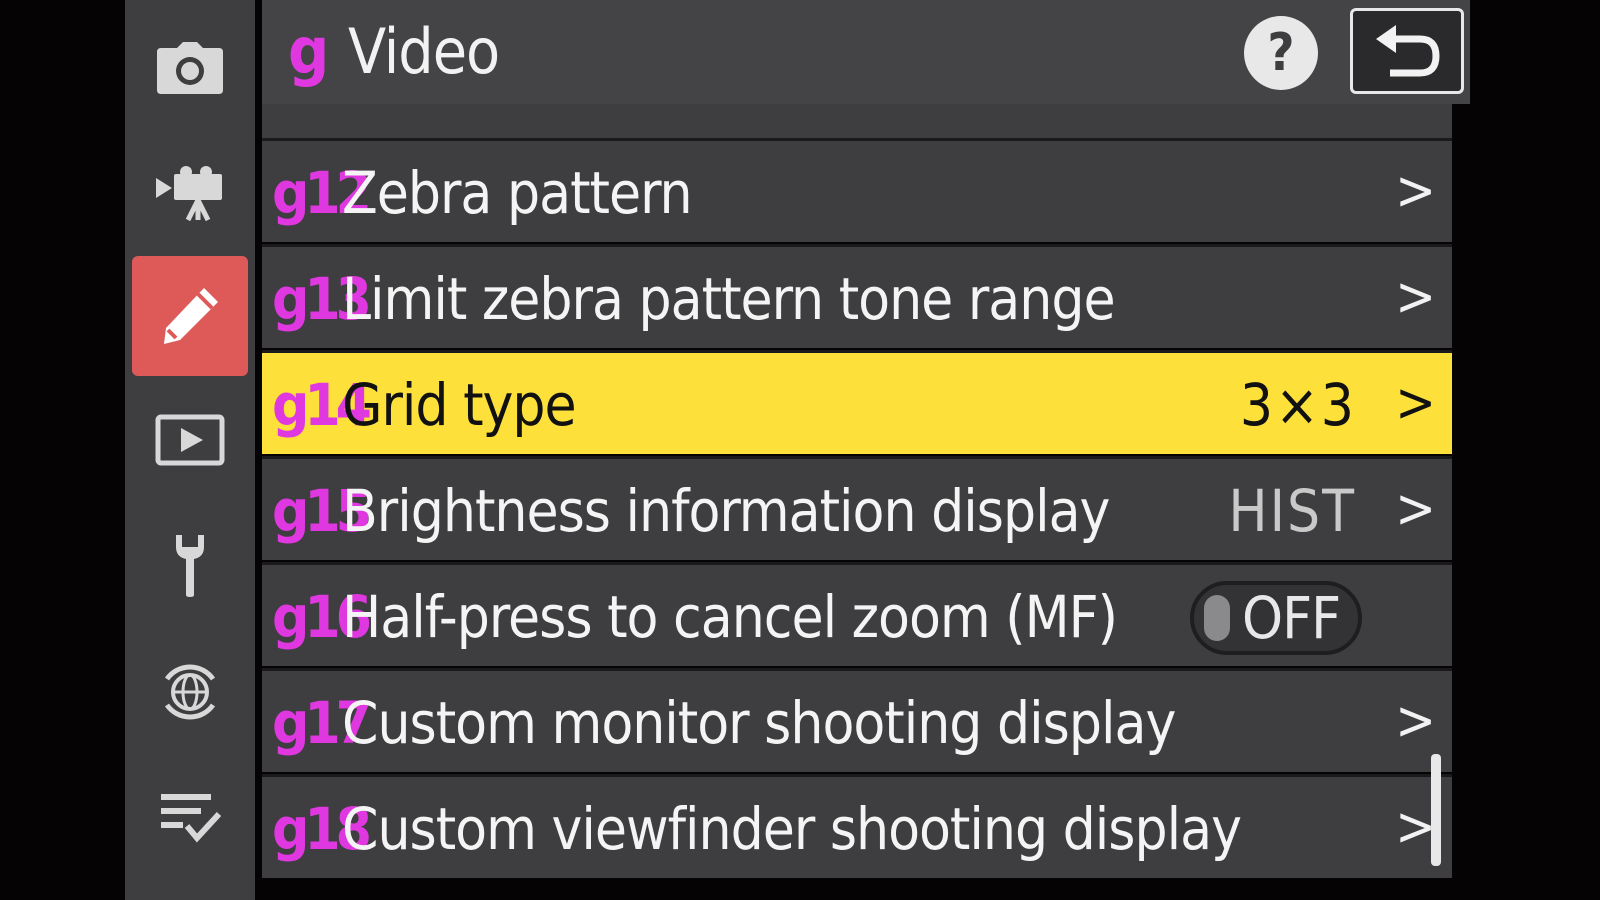 This screenshot has height=900, width=1600. I want to click on toggle-knob, so click(1217, 618).